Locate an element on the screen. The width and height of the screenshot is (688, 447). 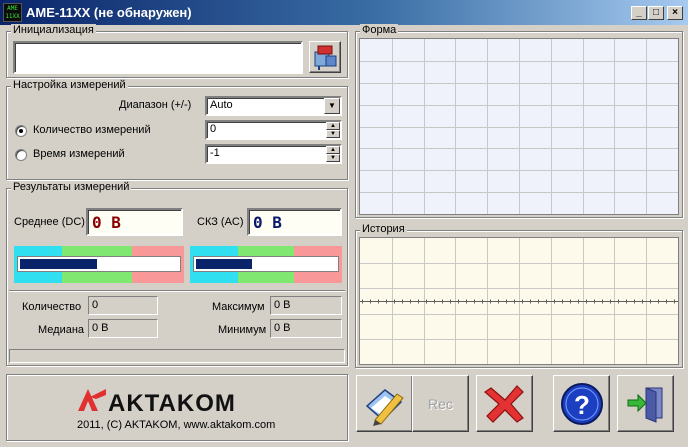
record-button: Rec is located at coordinates (440, 403).